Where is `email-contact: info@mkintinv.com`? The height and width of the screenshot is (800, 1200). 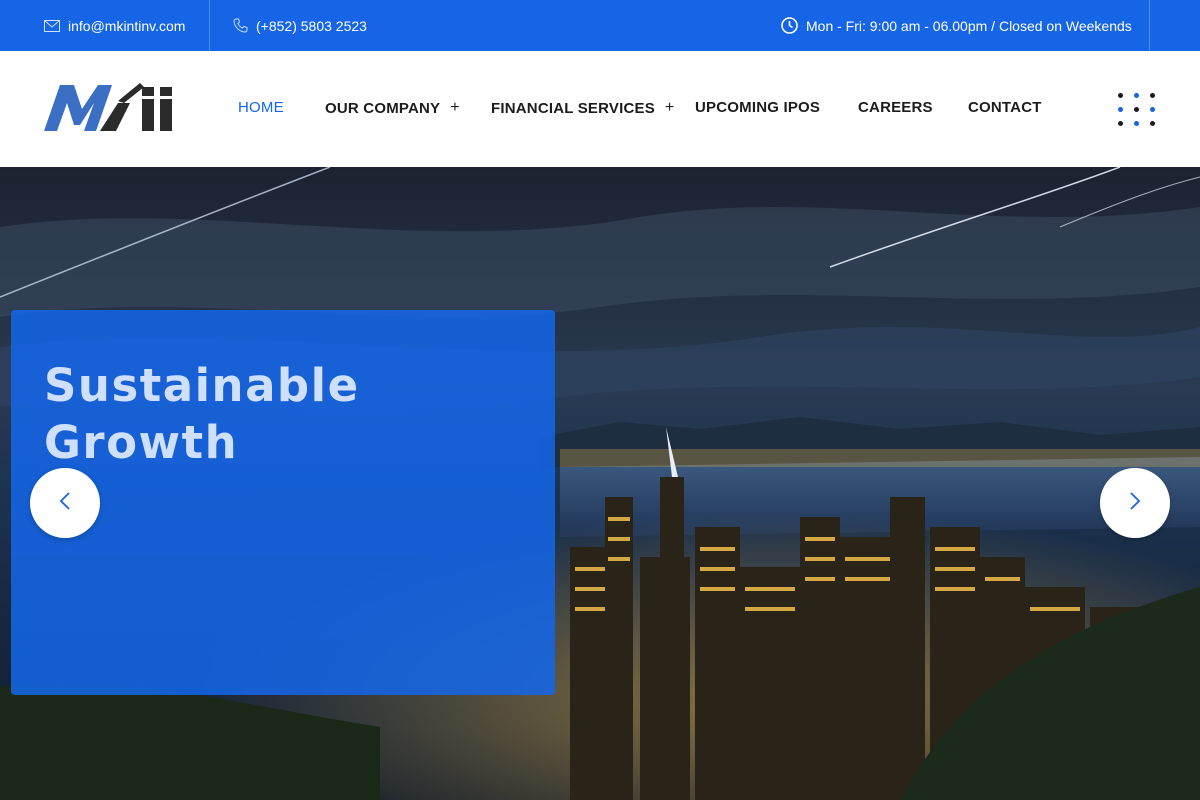
email-contact: info@mkintinv.com is located at coordinates (114, 25).